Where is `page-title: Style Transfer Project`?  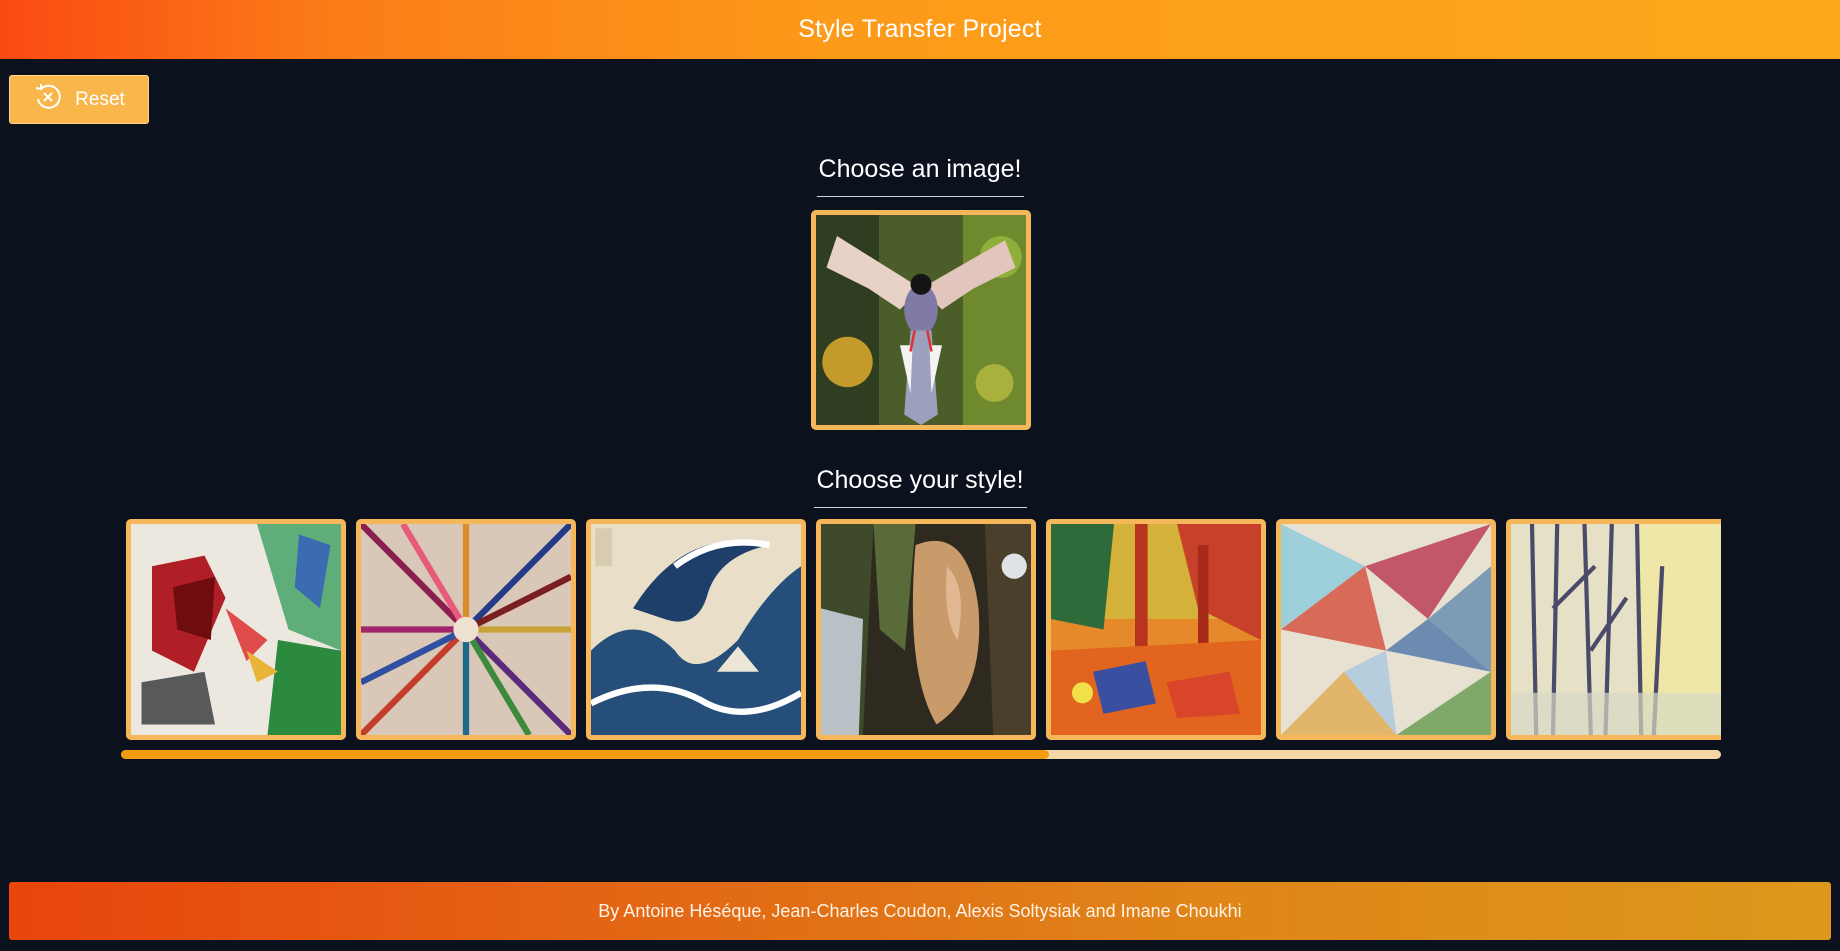 page-title: Style Transfer Project is located at coordinates (920, 29).